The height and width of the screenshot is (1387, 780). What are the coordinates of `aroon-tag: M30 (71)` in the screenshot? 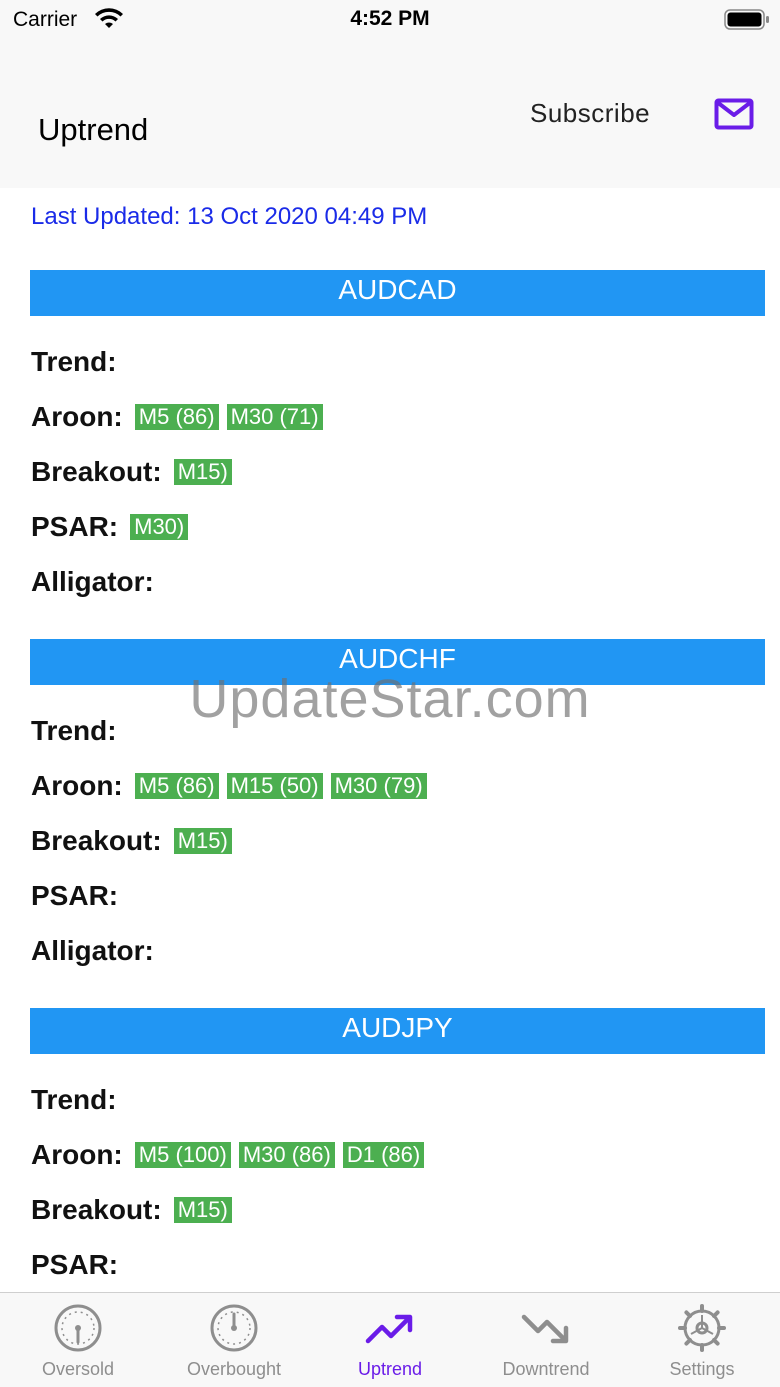 It's located at (274, 417).